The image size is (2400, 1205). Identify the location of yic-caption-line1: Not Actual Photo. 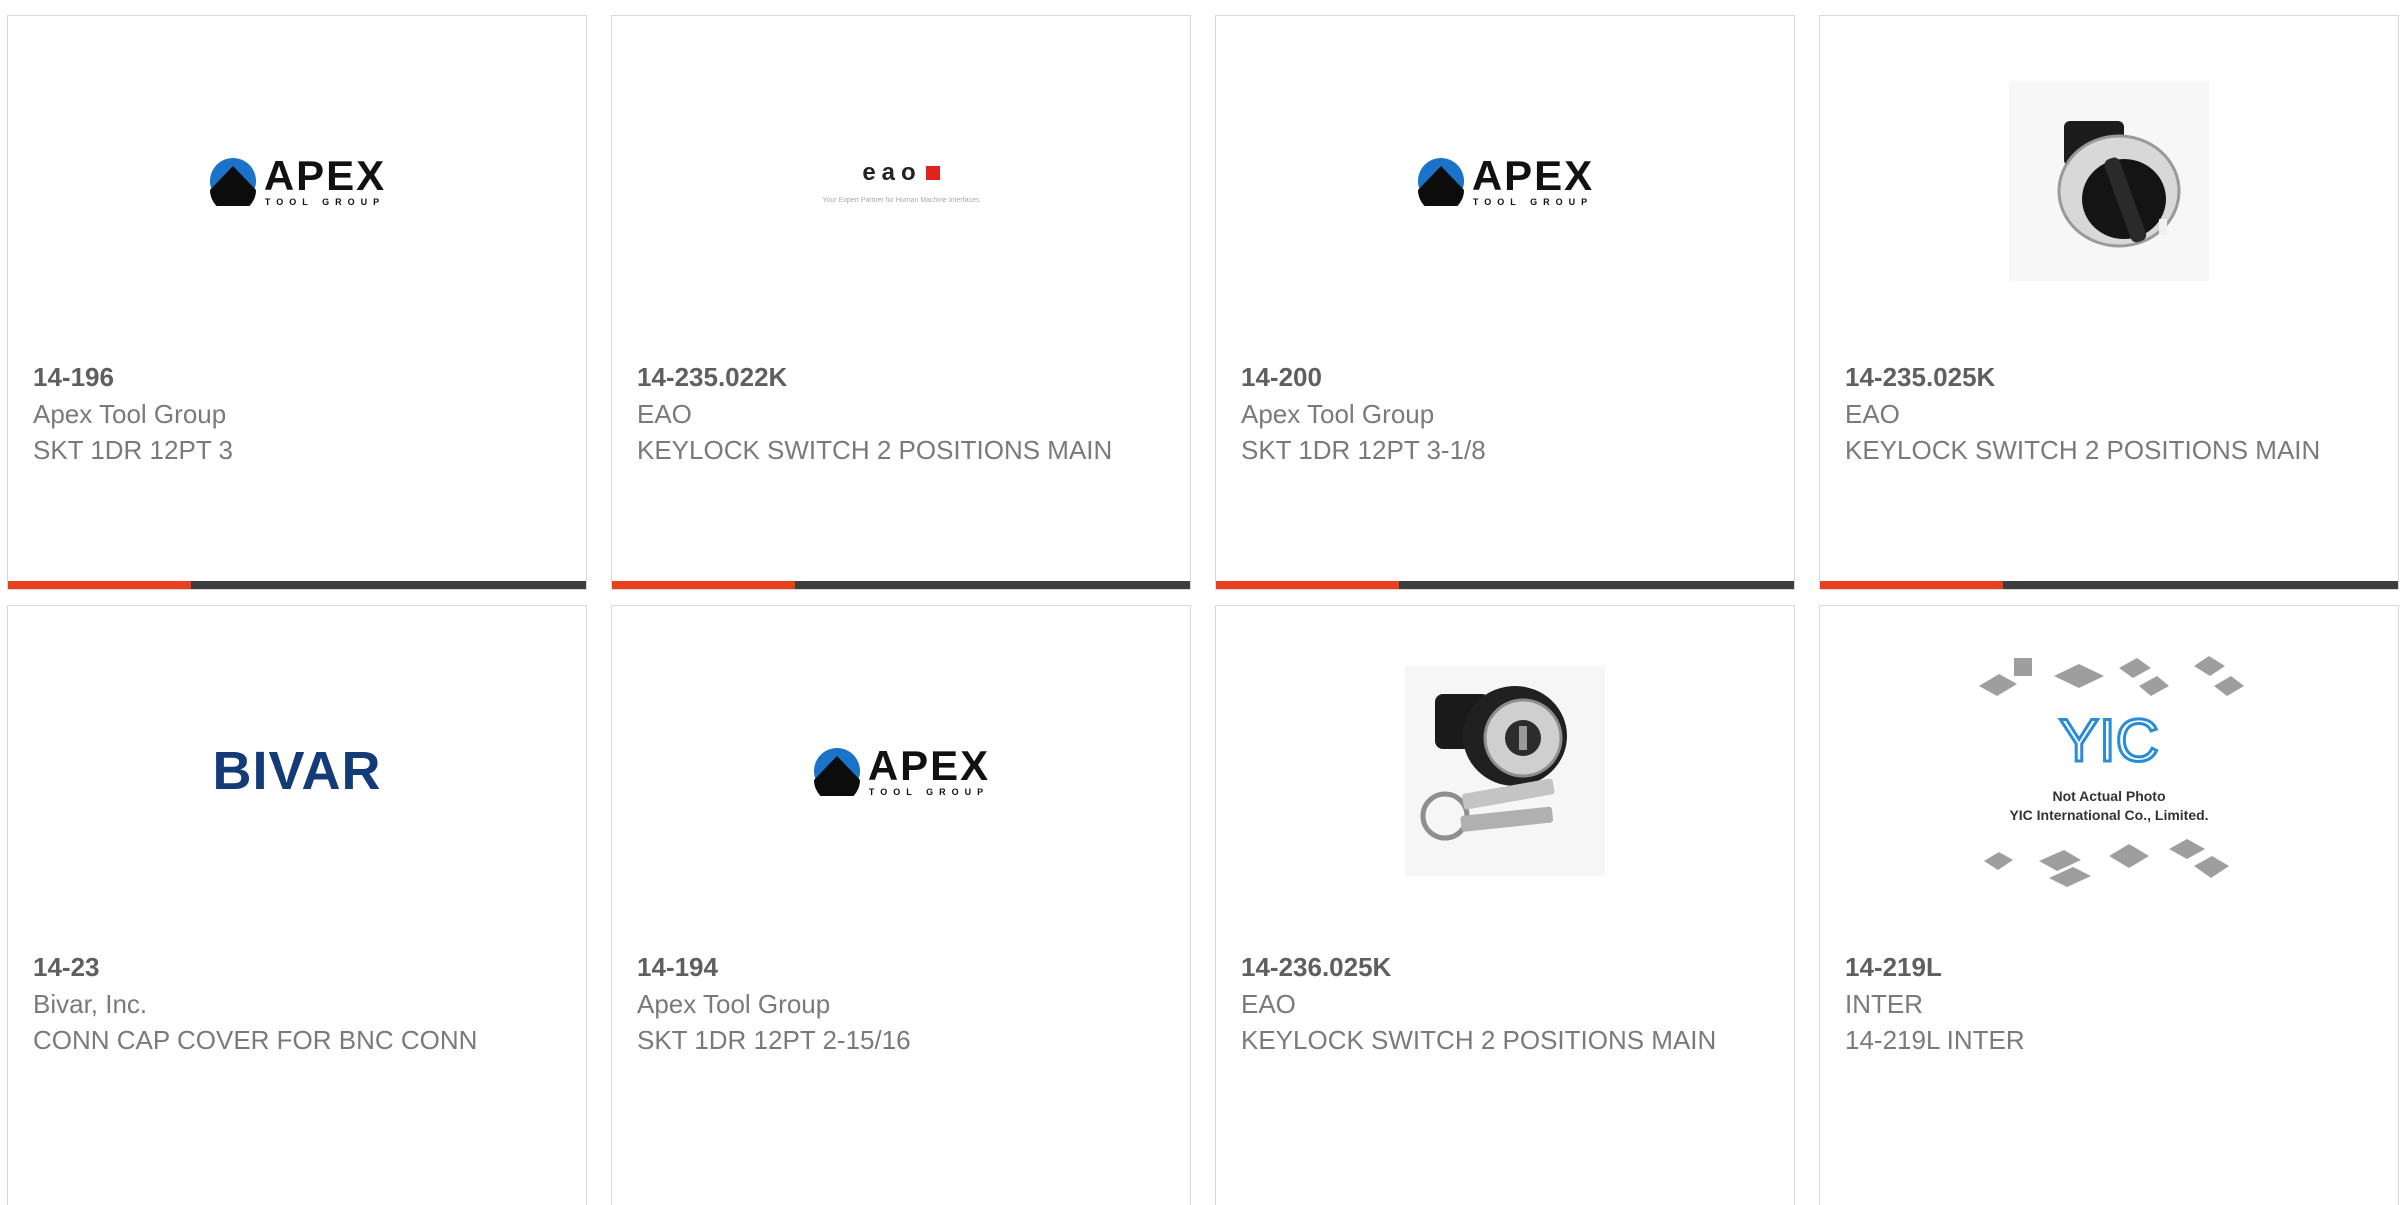
(2108, 796).